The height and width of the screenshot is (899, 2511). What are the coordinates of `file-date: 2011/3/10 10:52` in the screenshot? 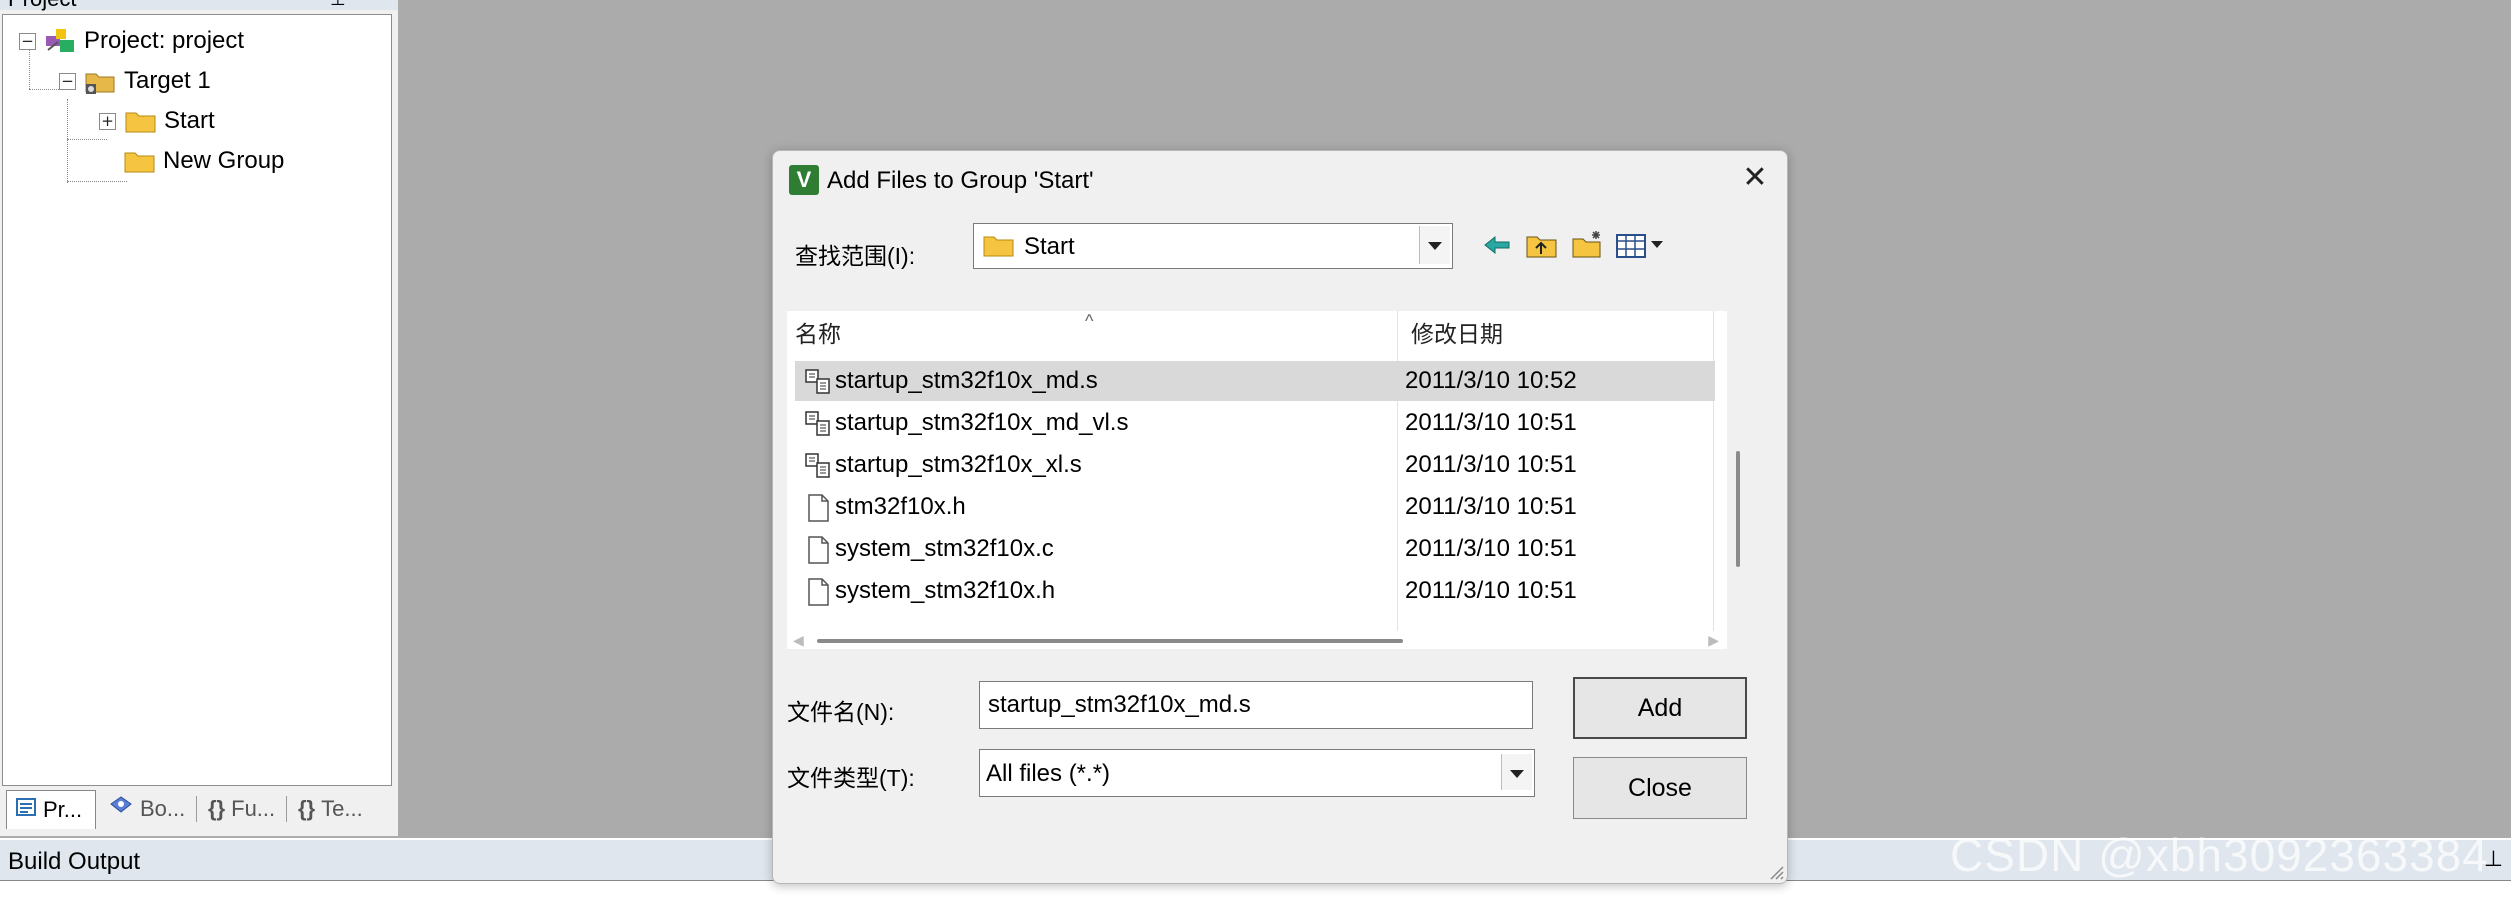 It's located at (1491, 380).